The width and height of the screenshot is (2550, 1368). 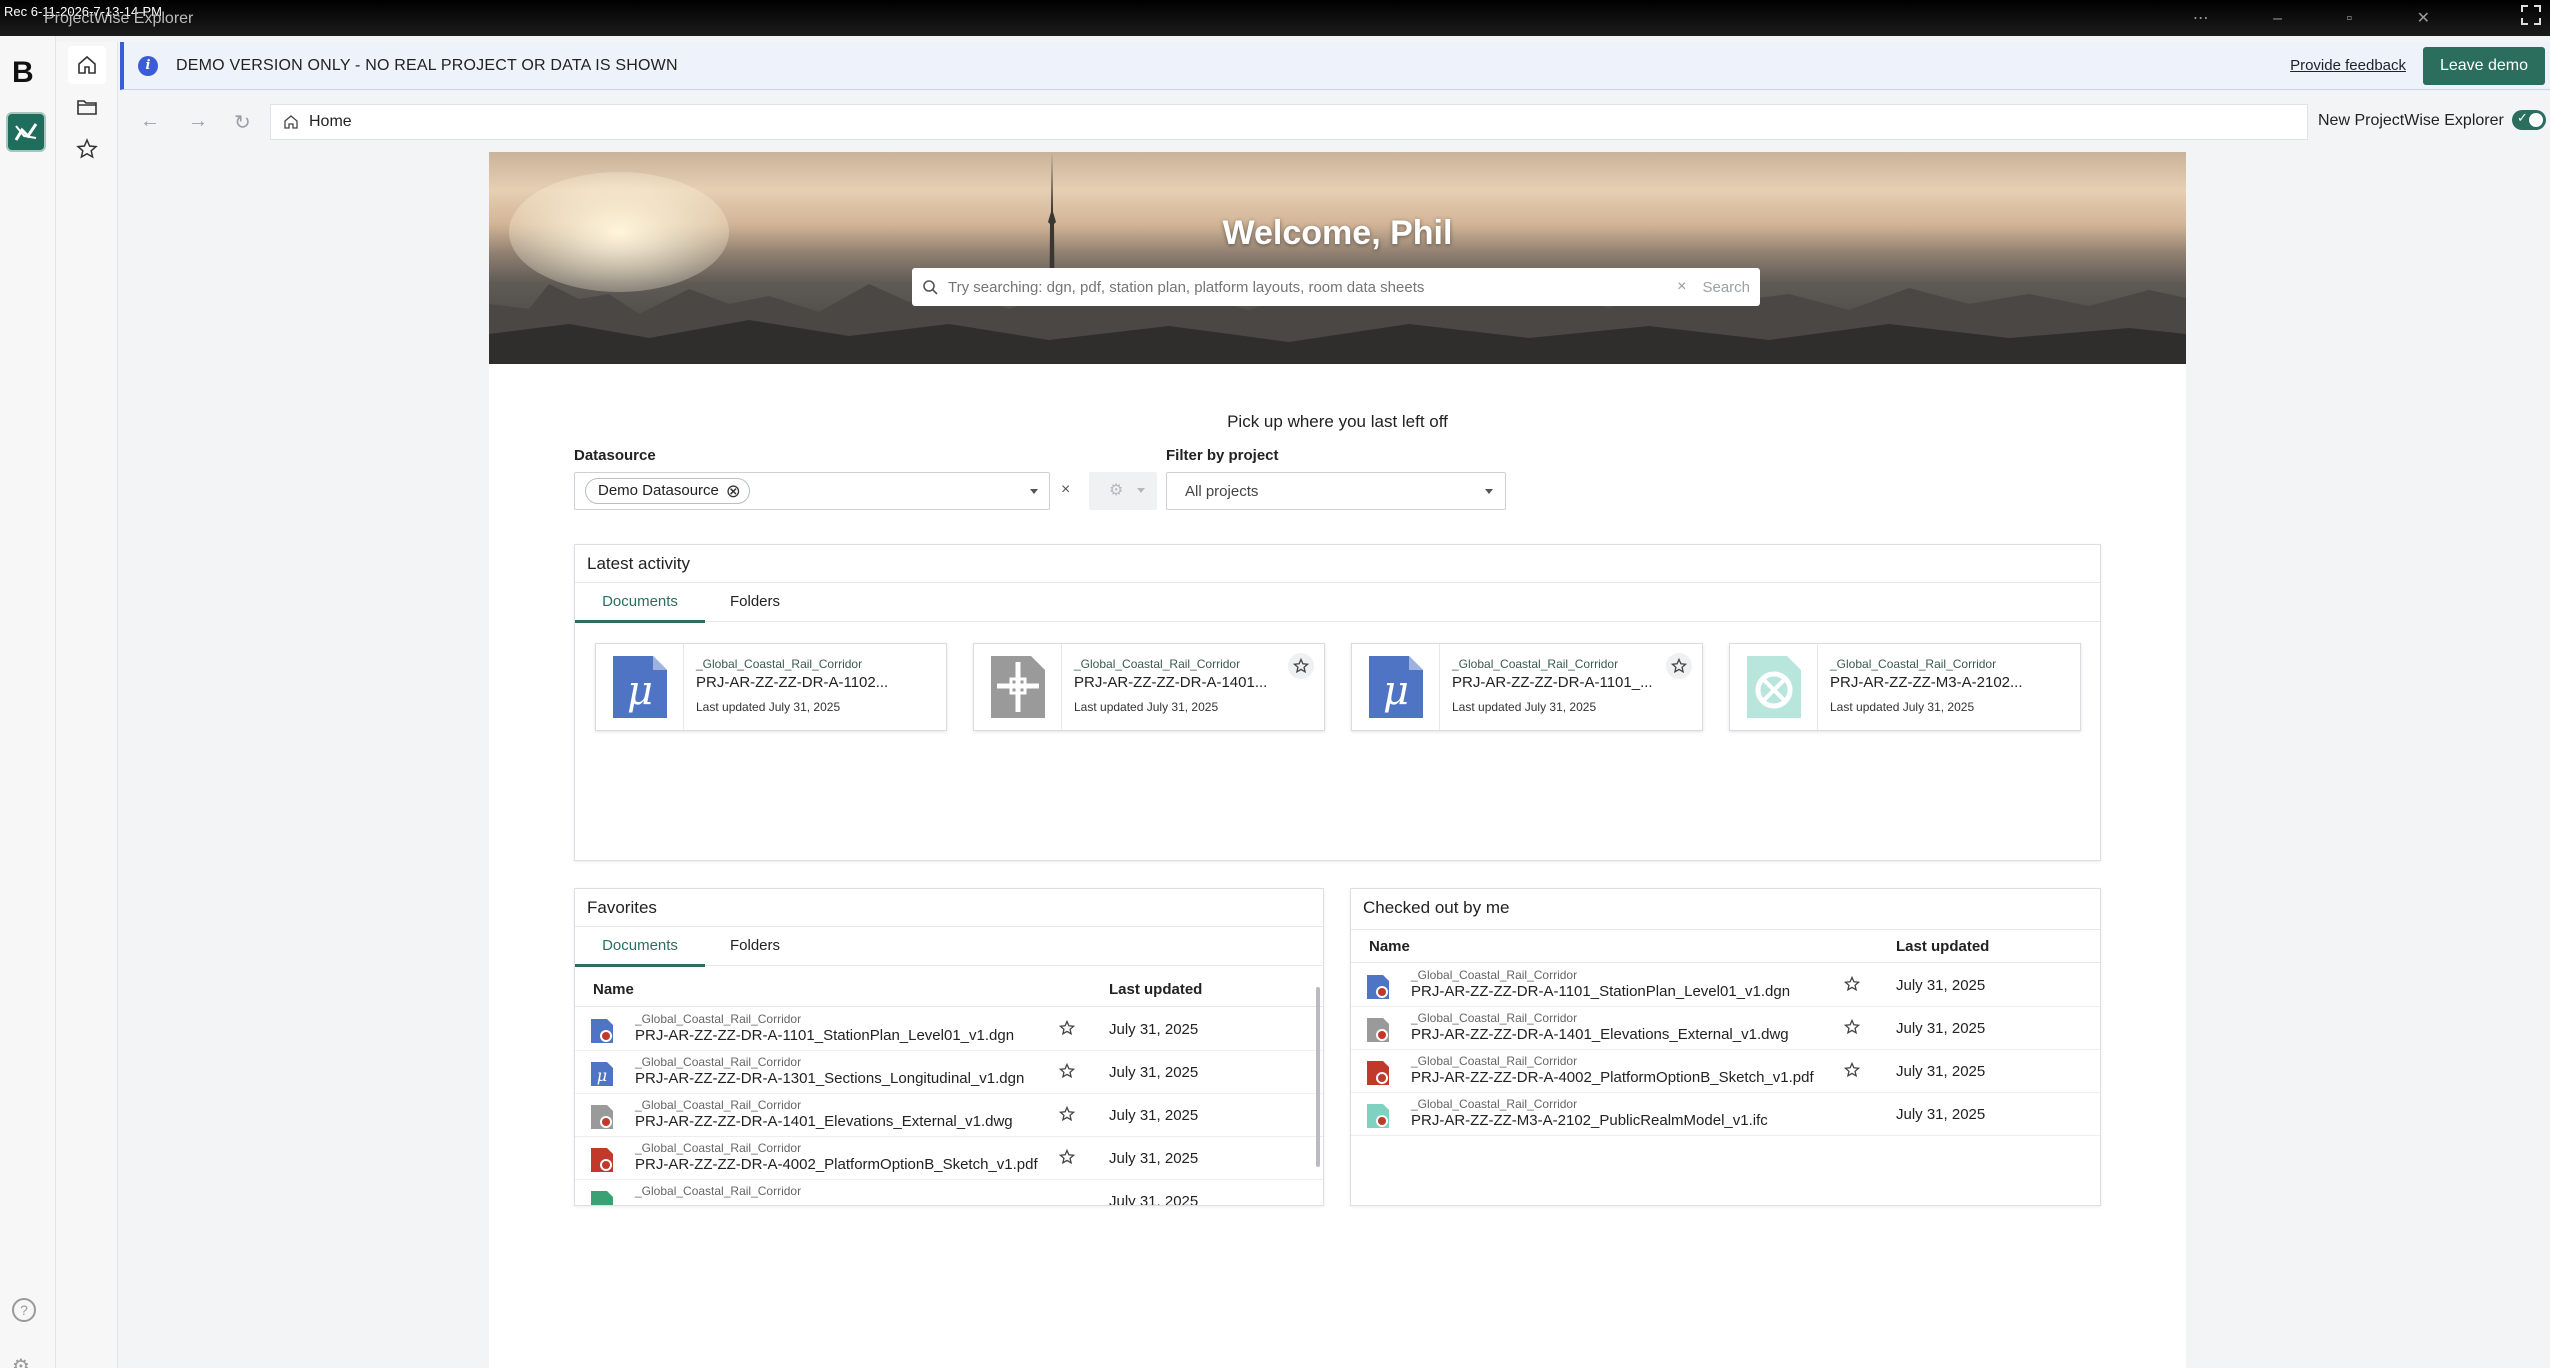 What do you see at coordinates (2484, 66) in the screenshot?
I see `leave-demo-button: Leave demo` at bounding box center [2484, 66].